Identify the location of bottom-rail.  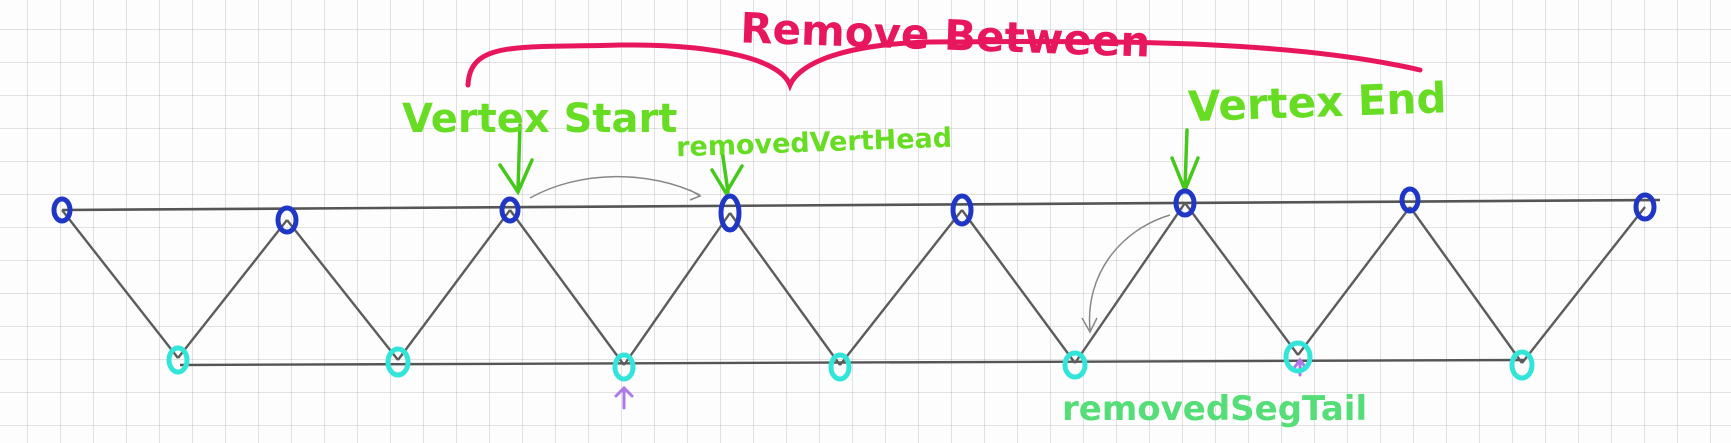
(852, 362).